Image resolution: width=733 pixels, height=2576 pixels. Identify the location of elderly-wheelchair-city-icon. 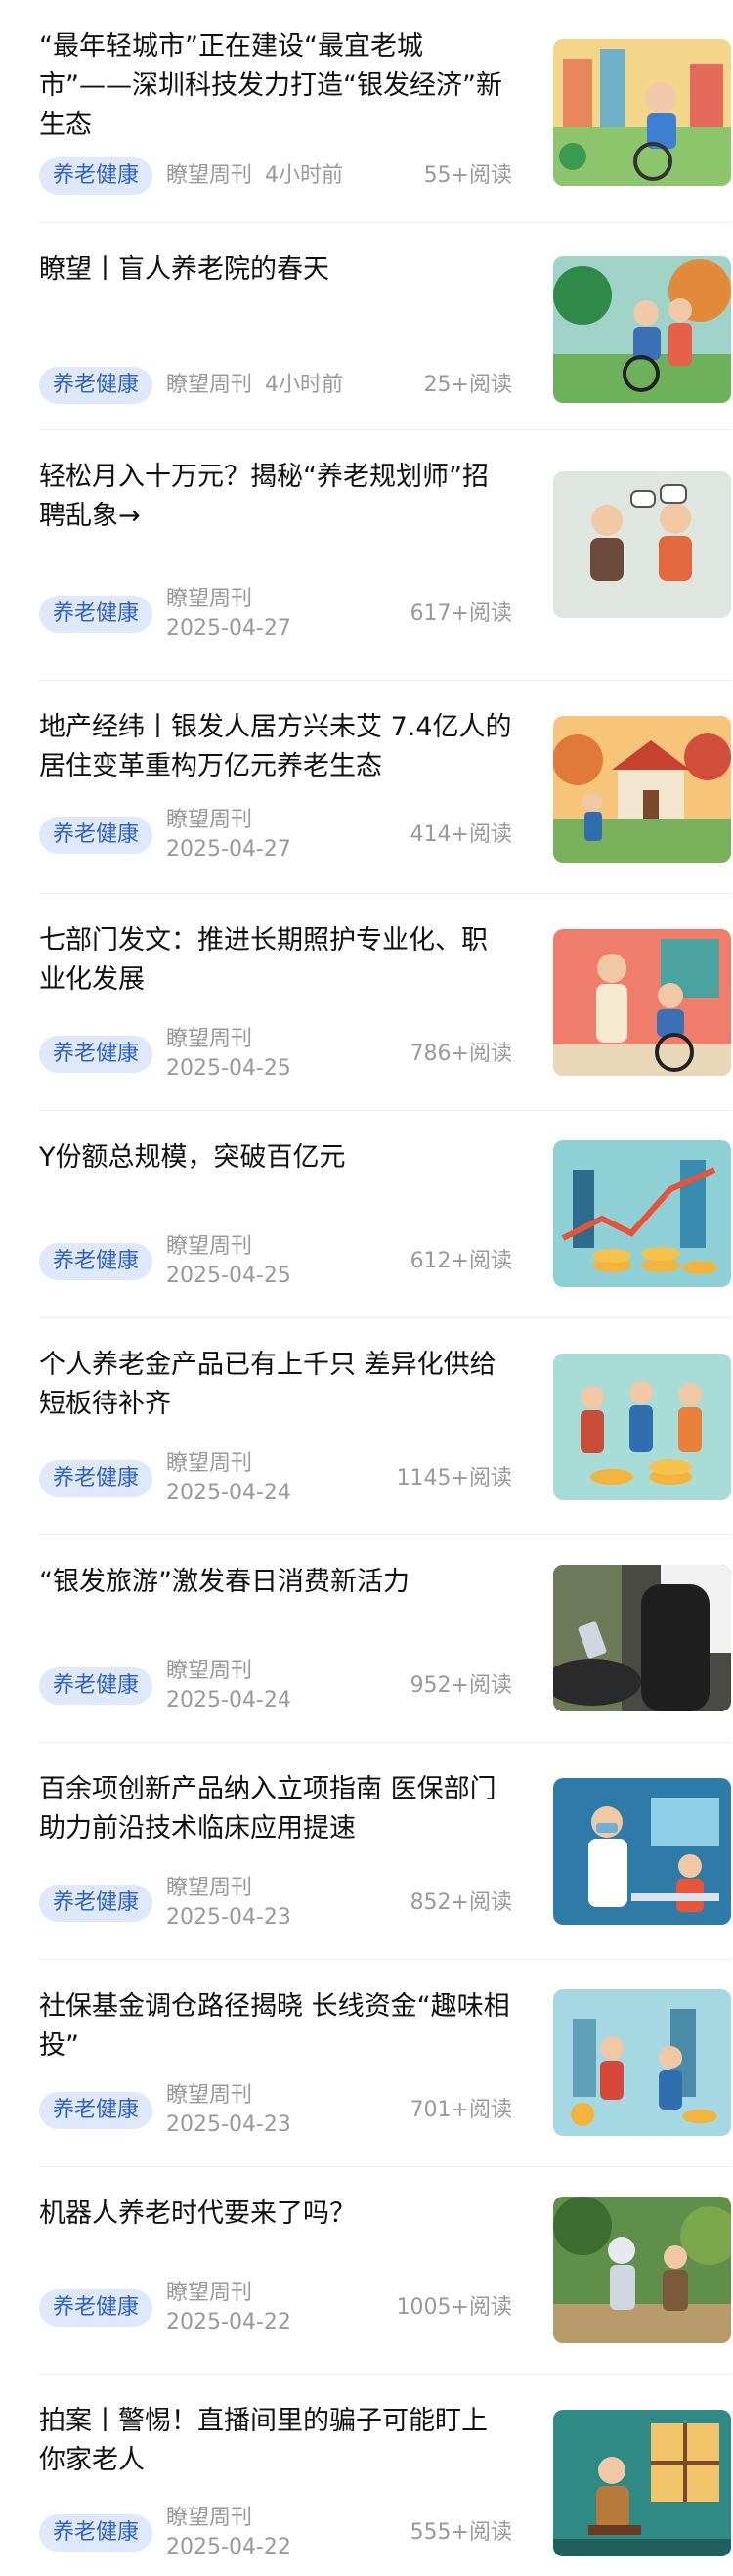
(642, 112).